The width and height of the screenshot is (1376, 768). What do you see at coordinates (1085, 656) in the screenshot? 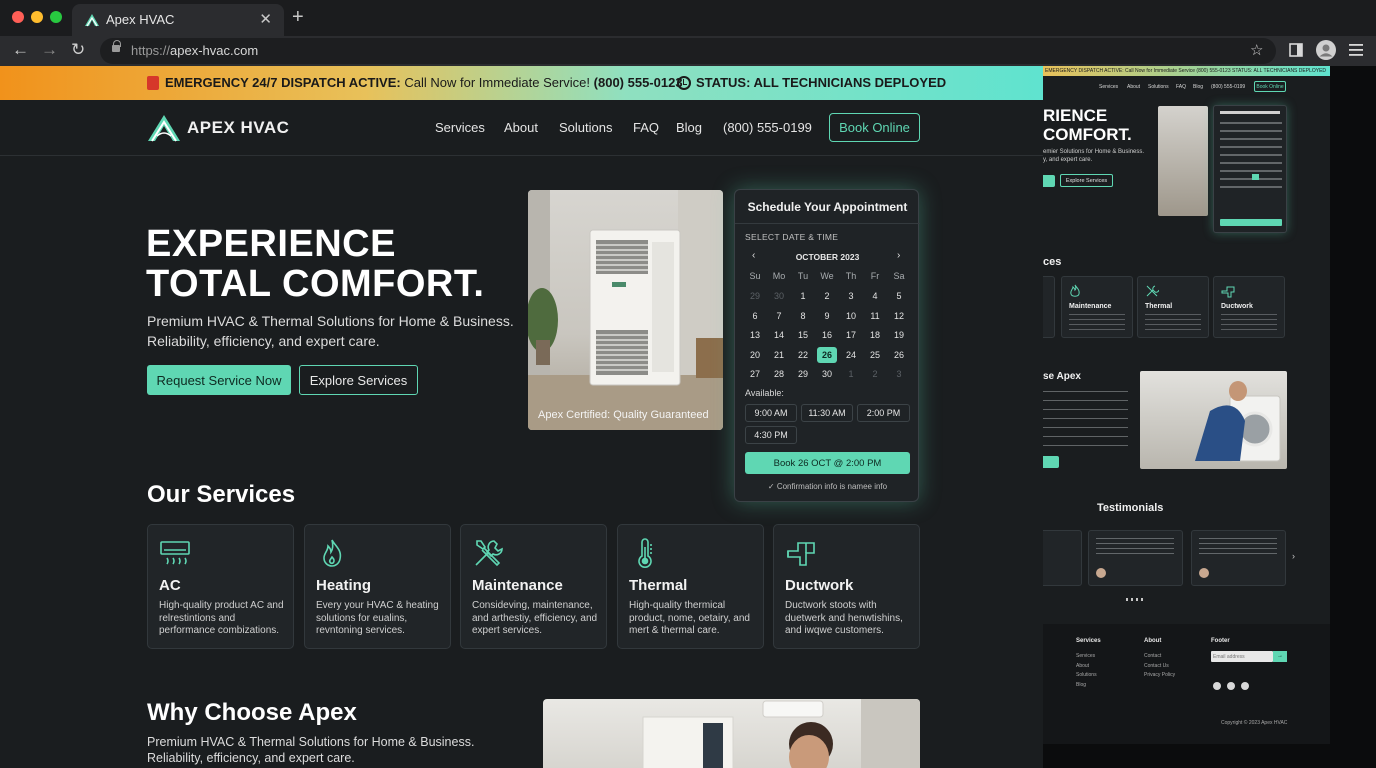
I see `footer-link: Services` at bounding box center [1085, 656].